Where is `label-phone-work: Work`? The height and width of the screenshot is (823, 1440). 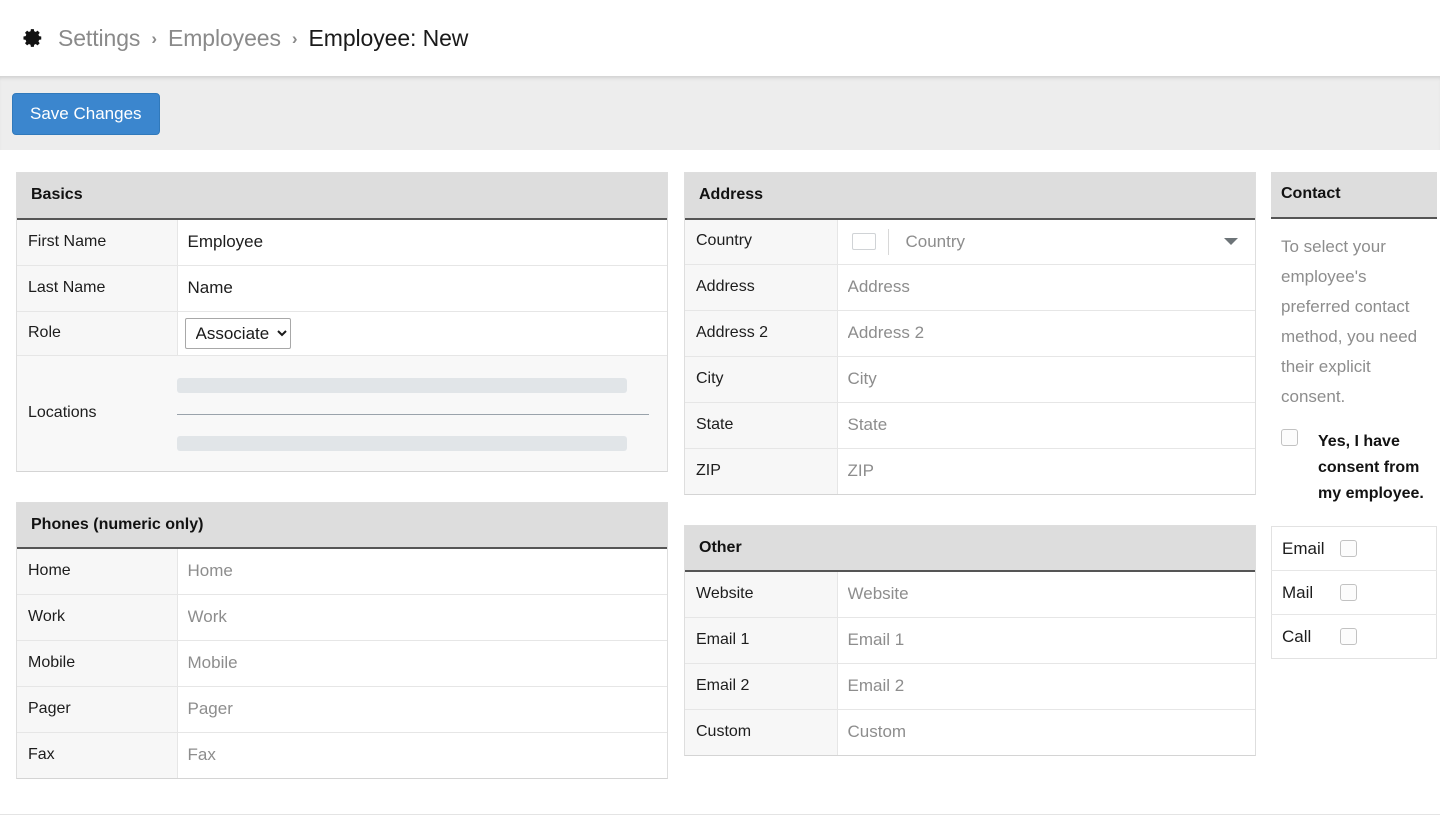
label-phone-work: Work is located at coordinates (97, 618).